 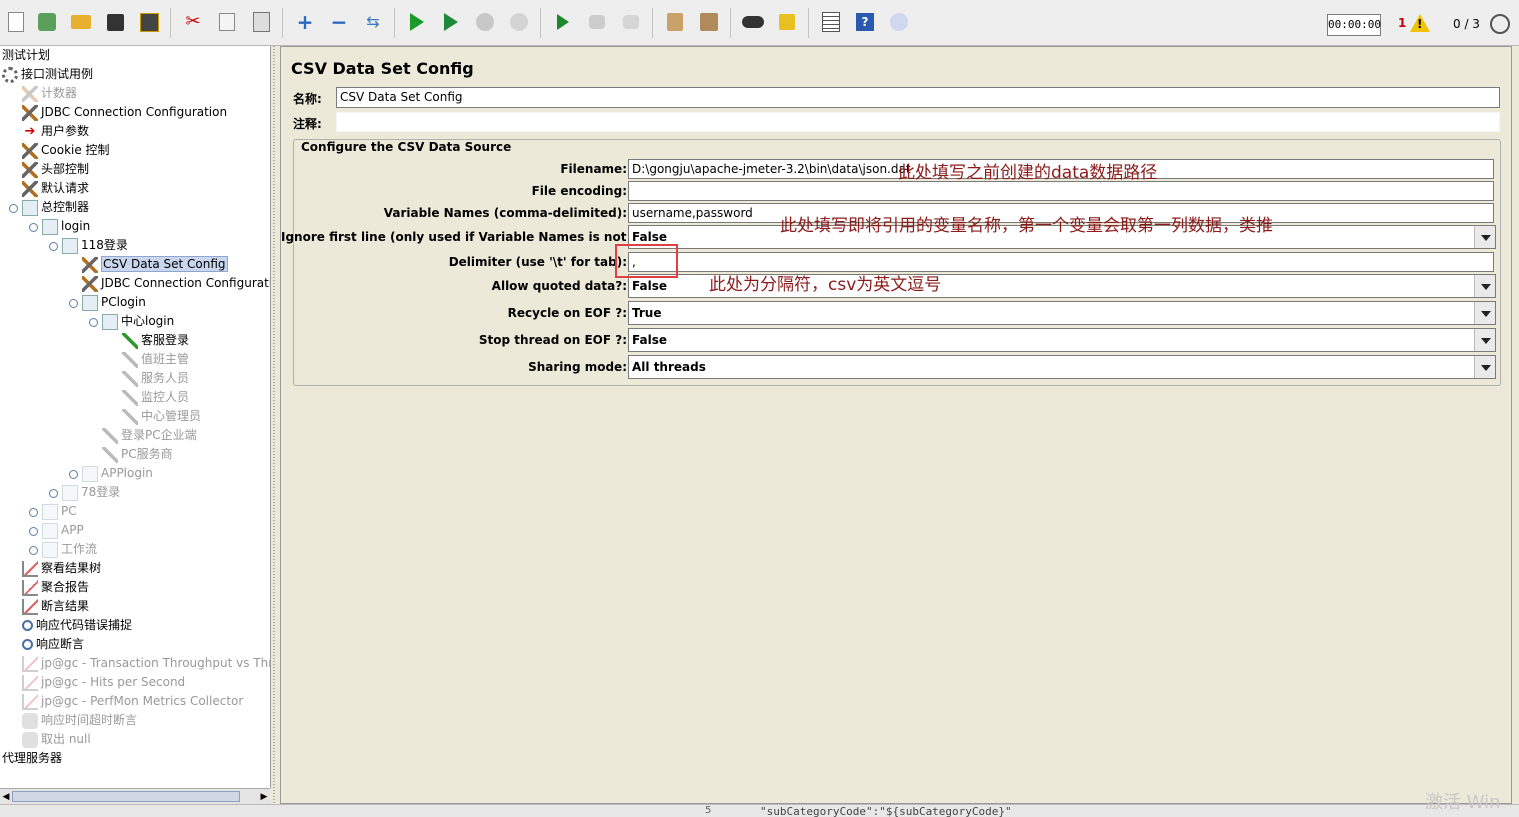 What do you see at coordinates (1463, 802) in the screenshot?
I see `activation-watermark: 激活 Win` at bounding box center [1463, 802].